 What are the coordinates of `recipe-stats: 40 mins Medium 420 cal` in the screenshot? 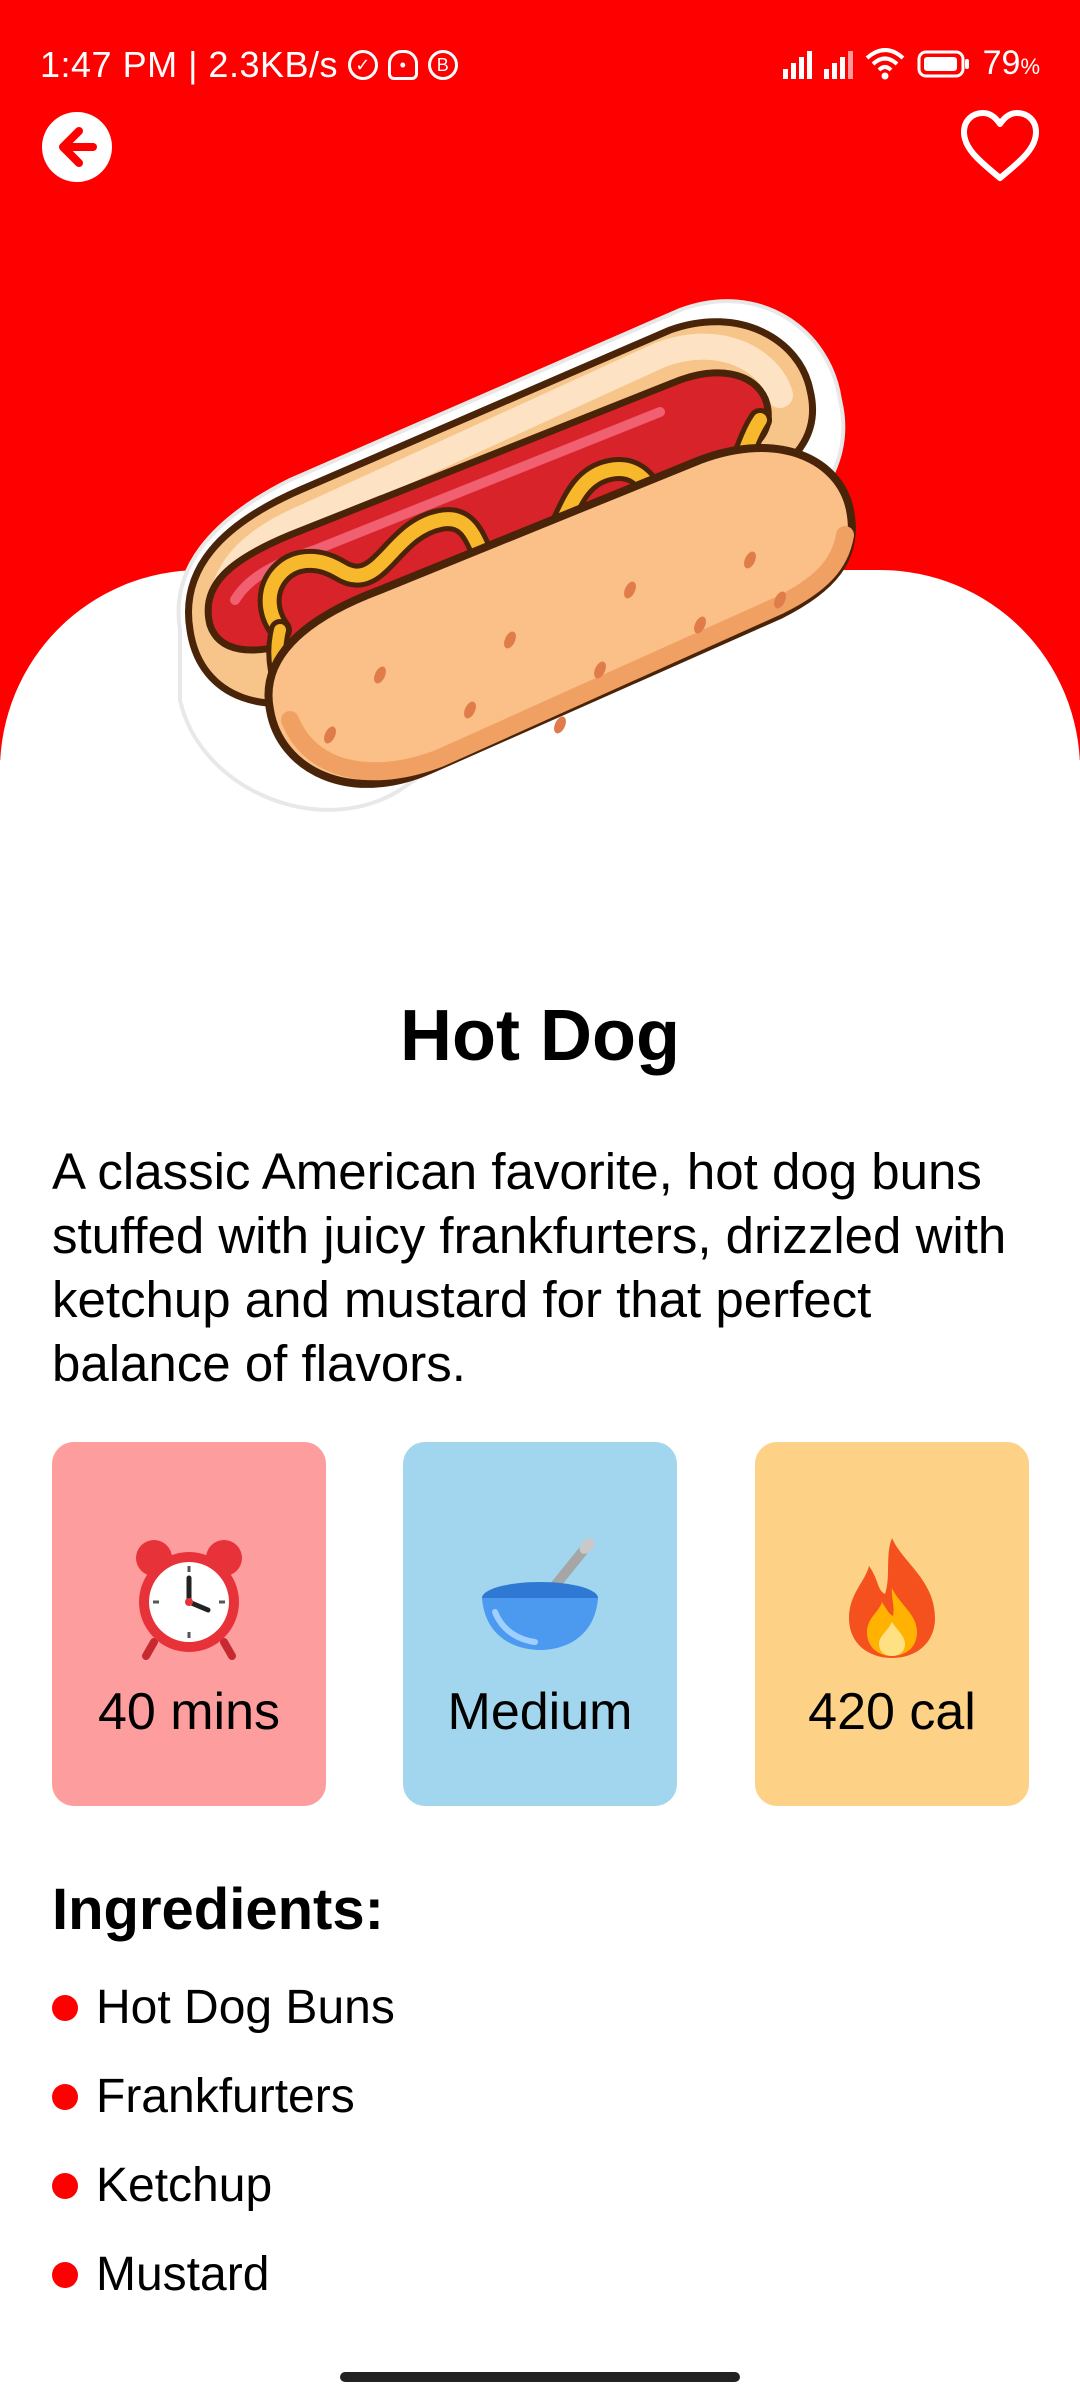 It's located at (541, 1624).